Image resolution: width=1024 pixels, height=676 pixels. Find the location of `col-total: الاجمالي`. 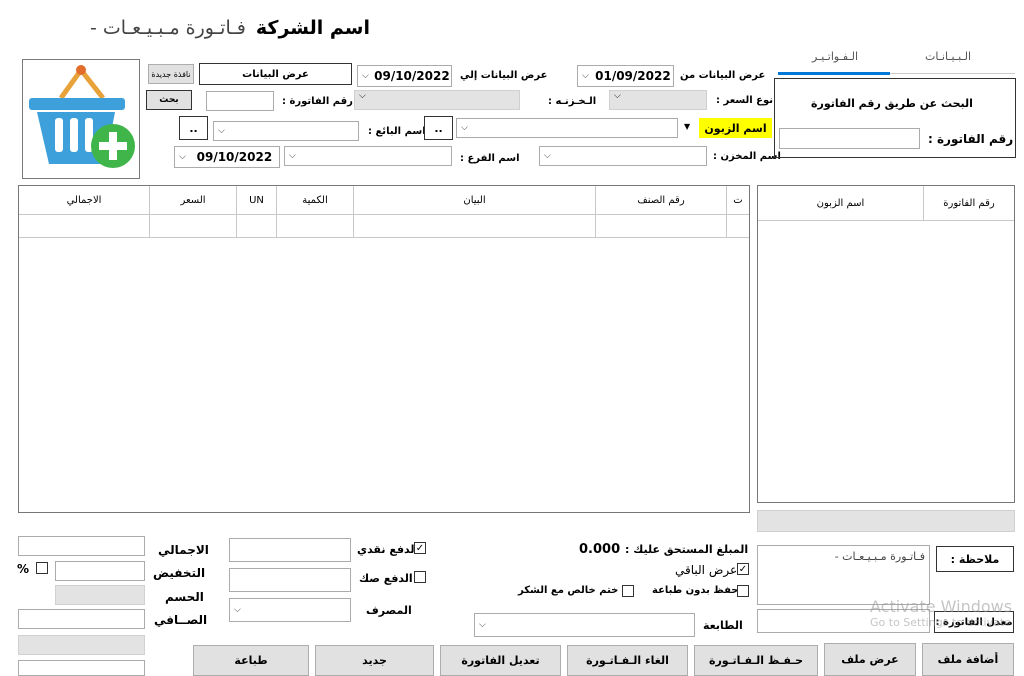

col-total: الاجمالي is located at coordinates (84, 200).